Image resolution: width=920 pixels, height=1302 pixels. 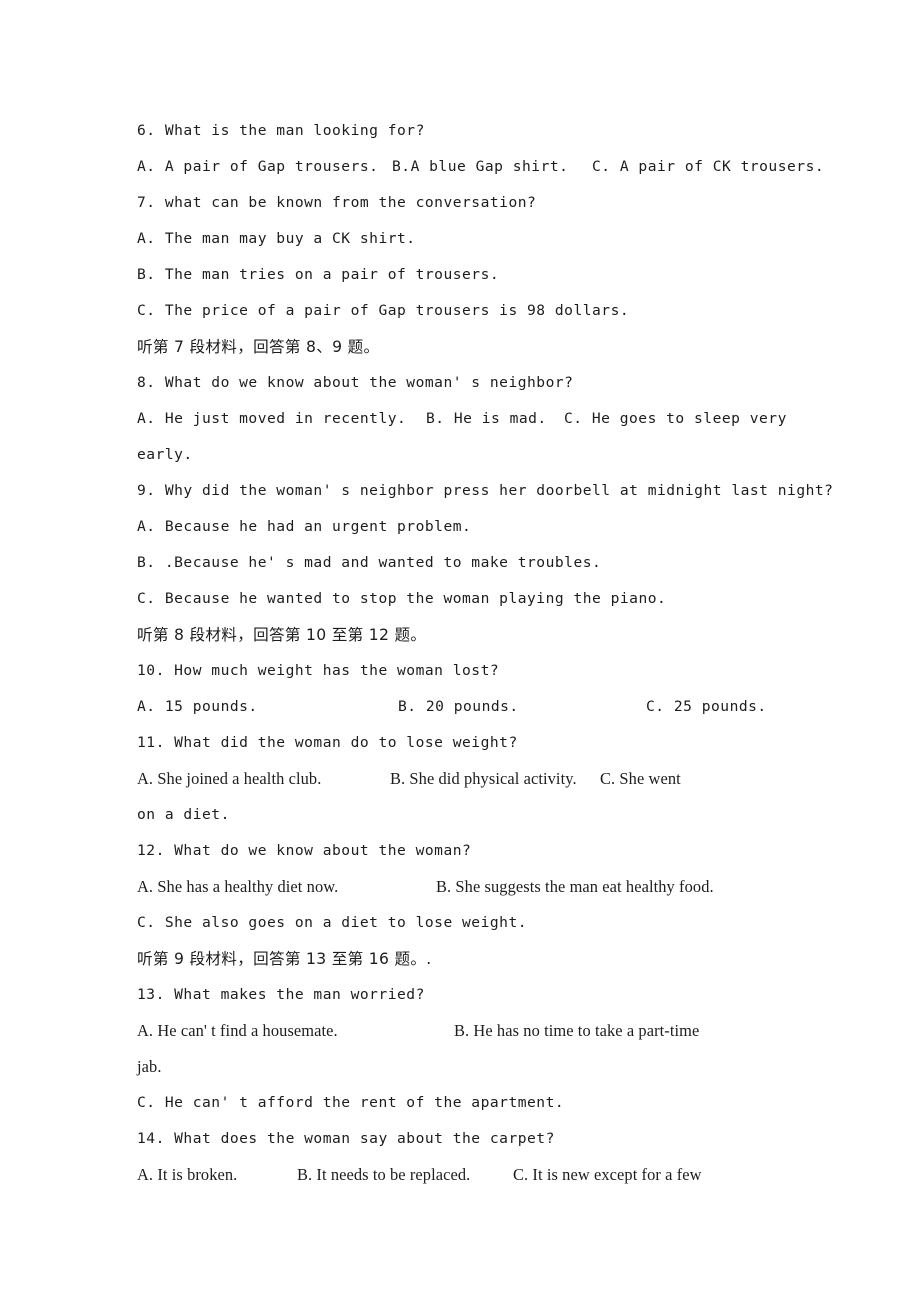 What do you see at coordinates (304, 526) in the screenshot?
I see `text-line-q9-option-a: A. Because he had an urgent problem.` at bounding box center [304, 526].